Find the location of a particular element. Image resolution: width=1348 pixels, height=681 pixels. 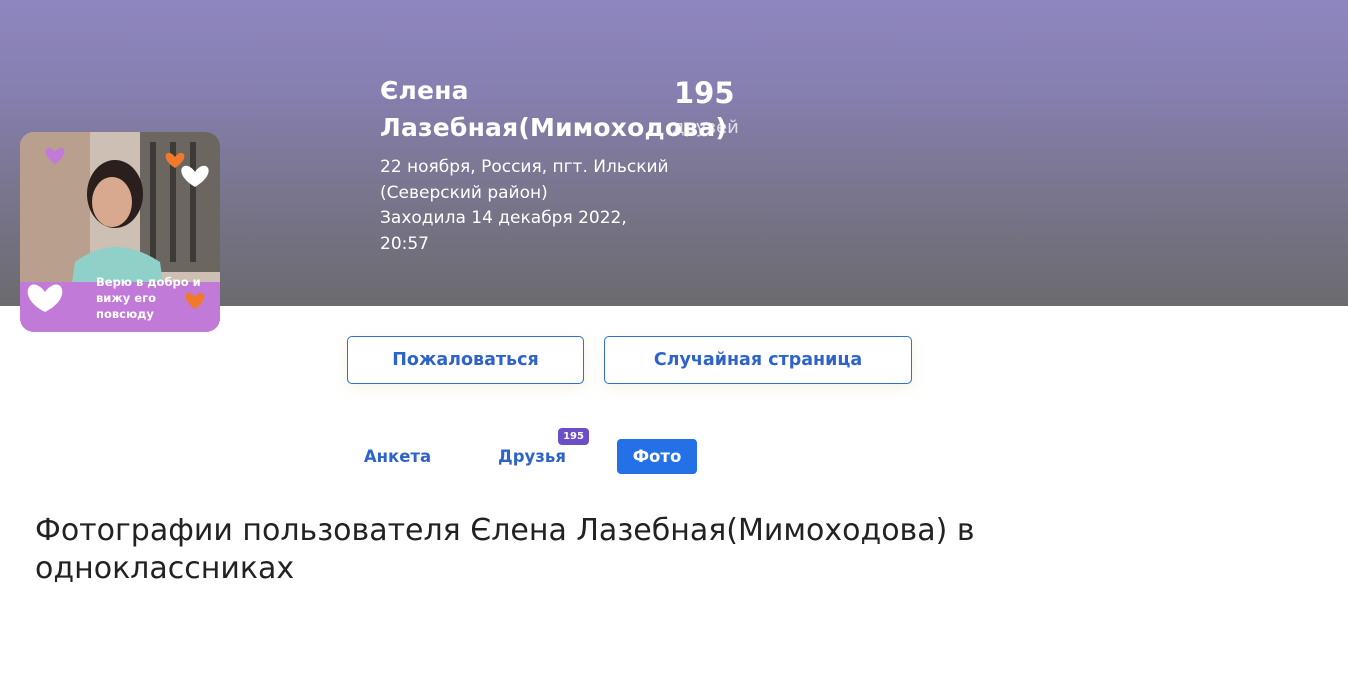

tab-photo: Фото is located at coordinates (657, 456).